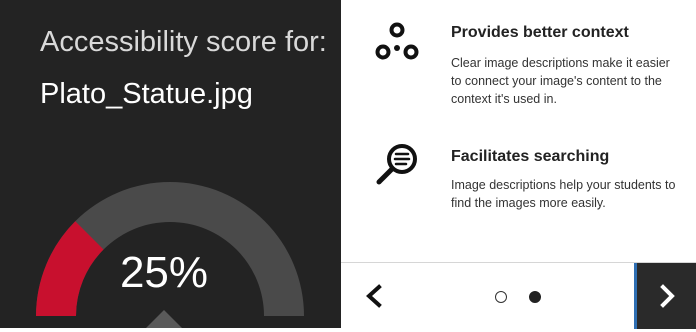  I want to click on search-document-icon, so click(396, 164).